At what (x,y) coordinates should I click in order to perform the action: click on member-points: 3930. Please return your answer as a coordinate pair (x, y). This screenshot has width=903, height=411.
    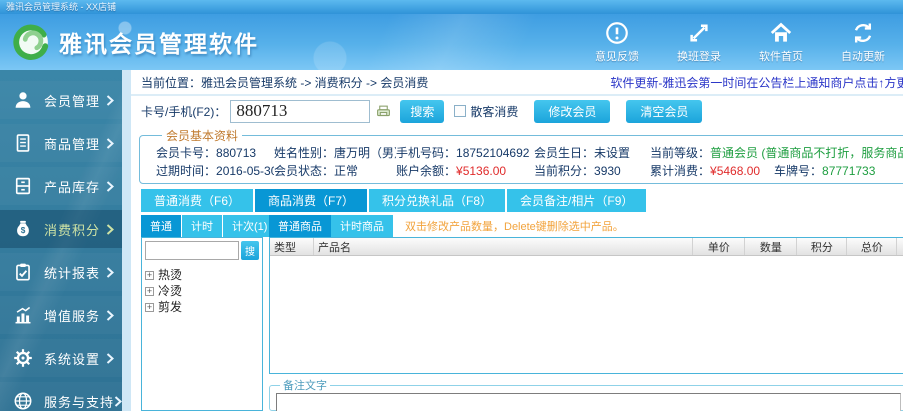
    Looking at the image, I should click on (607, 171).